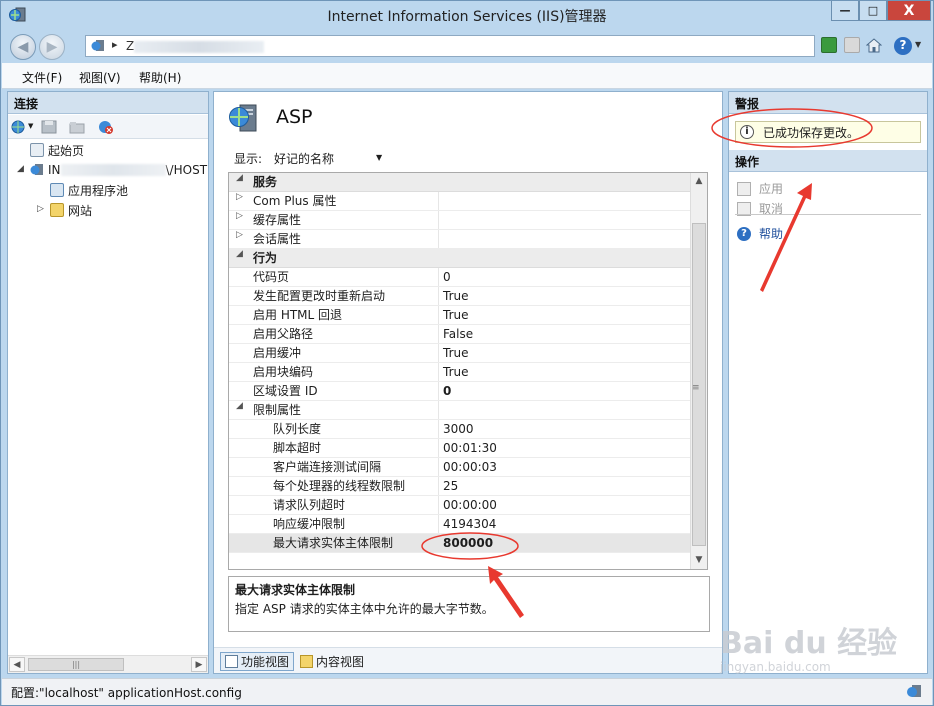 The height and width of the screenshot is (706, 934). I want to click on property-row: 启用父路径 False, so click(460, 334).